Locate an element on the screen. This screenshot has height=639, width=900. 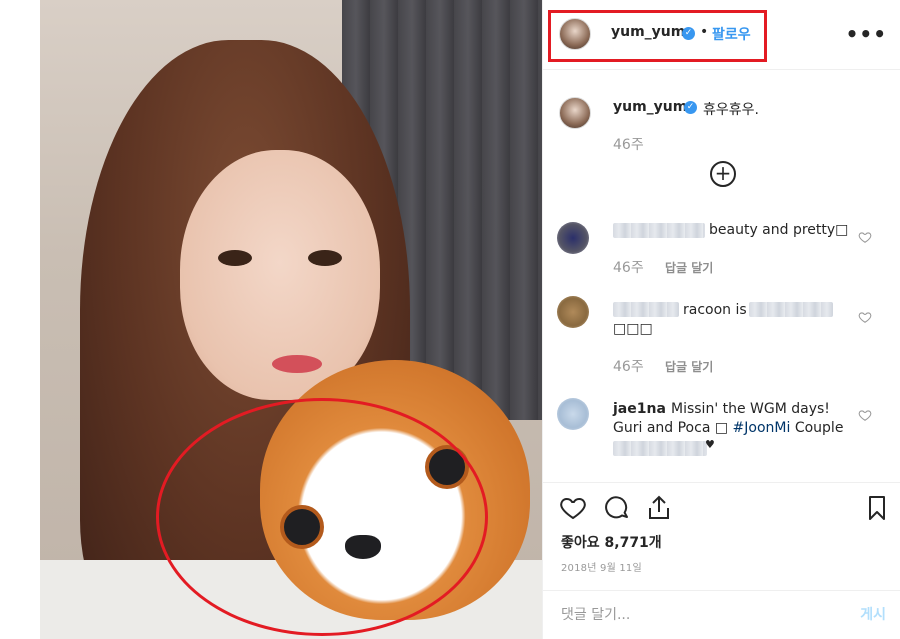
right-eye is located at coordinates (325, 258).